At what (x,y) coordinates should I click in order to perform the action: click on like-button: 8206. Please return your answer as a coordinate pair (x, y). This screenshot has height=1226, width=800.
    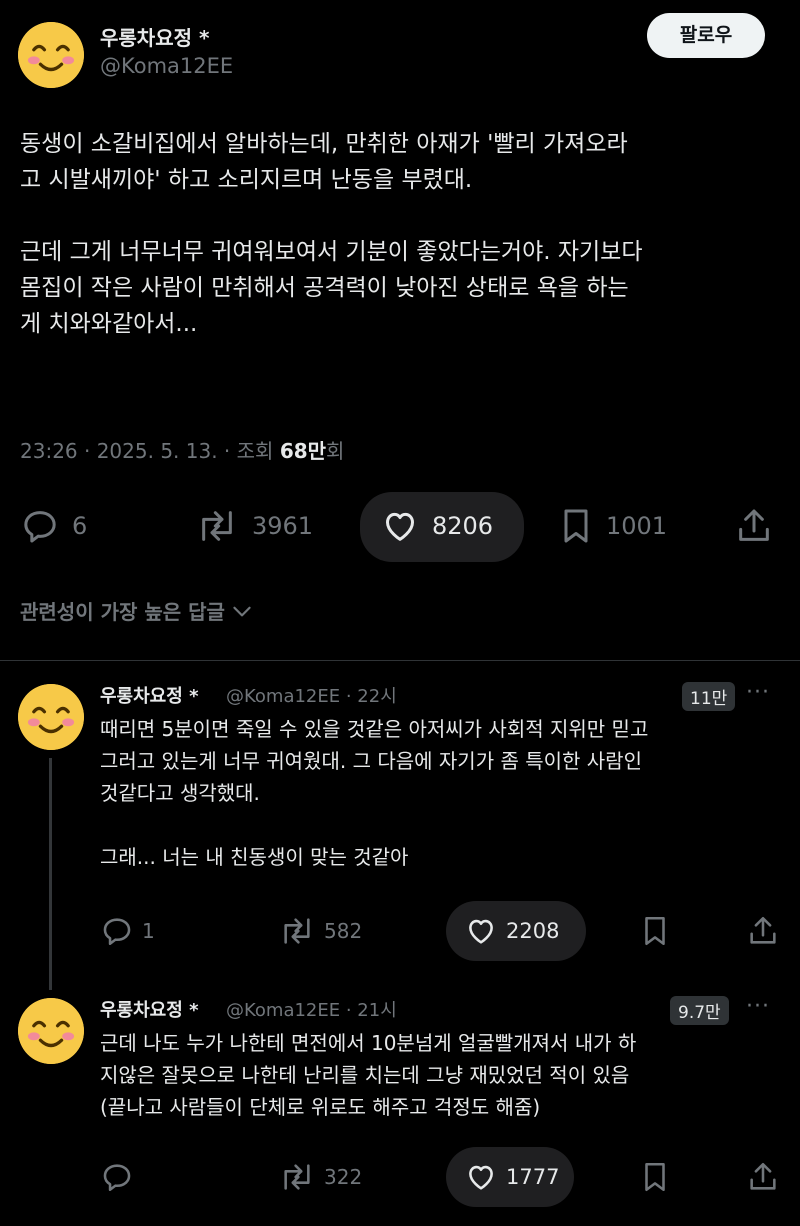
    Looking at the image, I should click on (436, 526).